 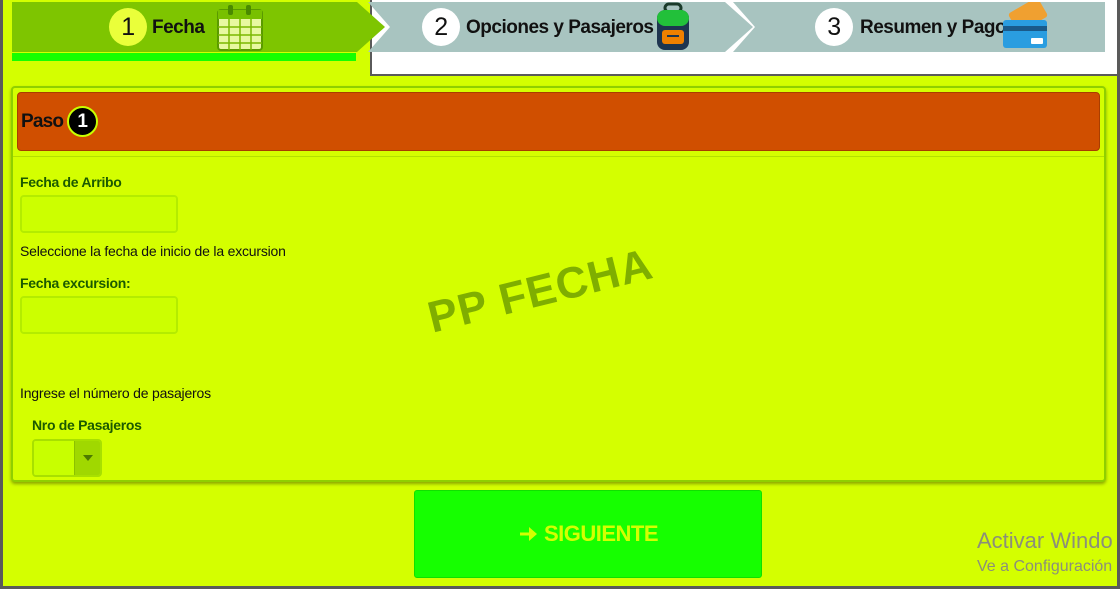 I want to click on credit-card-icon, so click(x=1025, y=25).